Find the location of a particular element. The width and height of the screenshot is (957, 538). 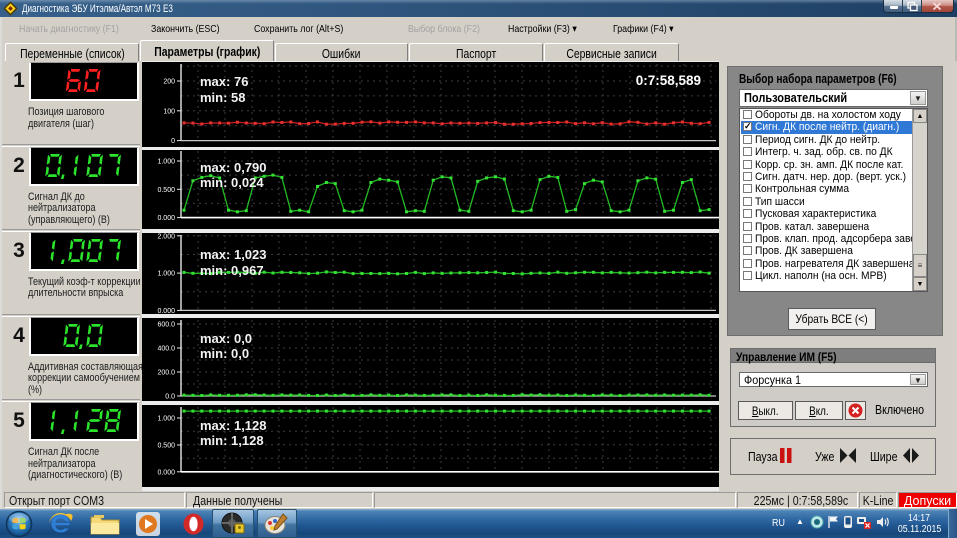

svg-text: 2.000 is located at coordinates (166, 236).